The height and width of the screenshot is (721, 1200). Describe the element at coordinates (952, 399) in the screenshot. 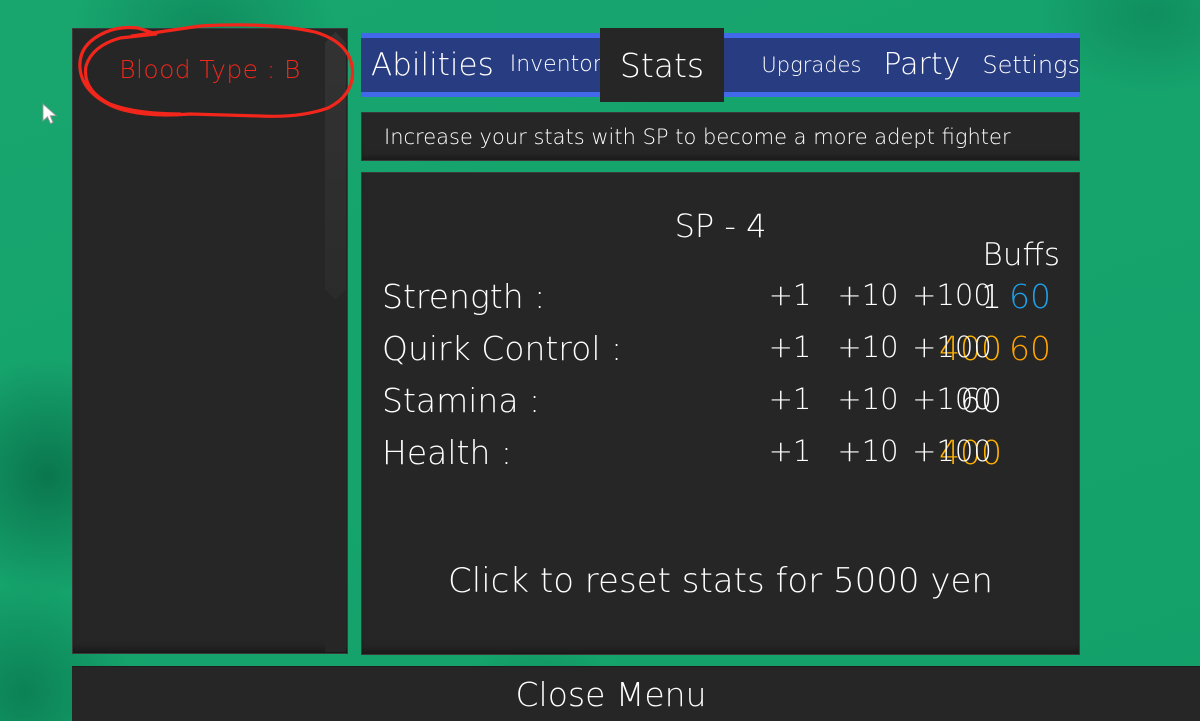

I see `increase-stamina-by-100-button: +100` at that location.